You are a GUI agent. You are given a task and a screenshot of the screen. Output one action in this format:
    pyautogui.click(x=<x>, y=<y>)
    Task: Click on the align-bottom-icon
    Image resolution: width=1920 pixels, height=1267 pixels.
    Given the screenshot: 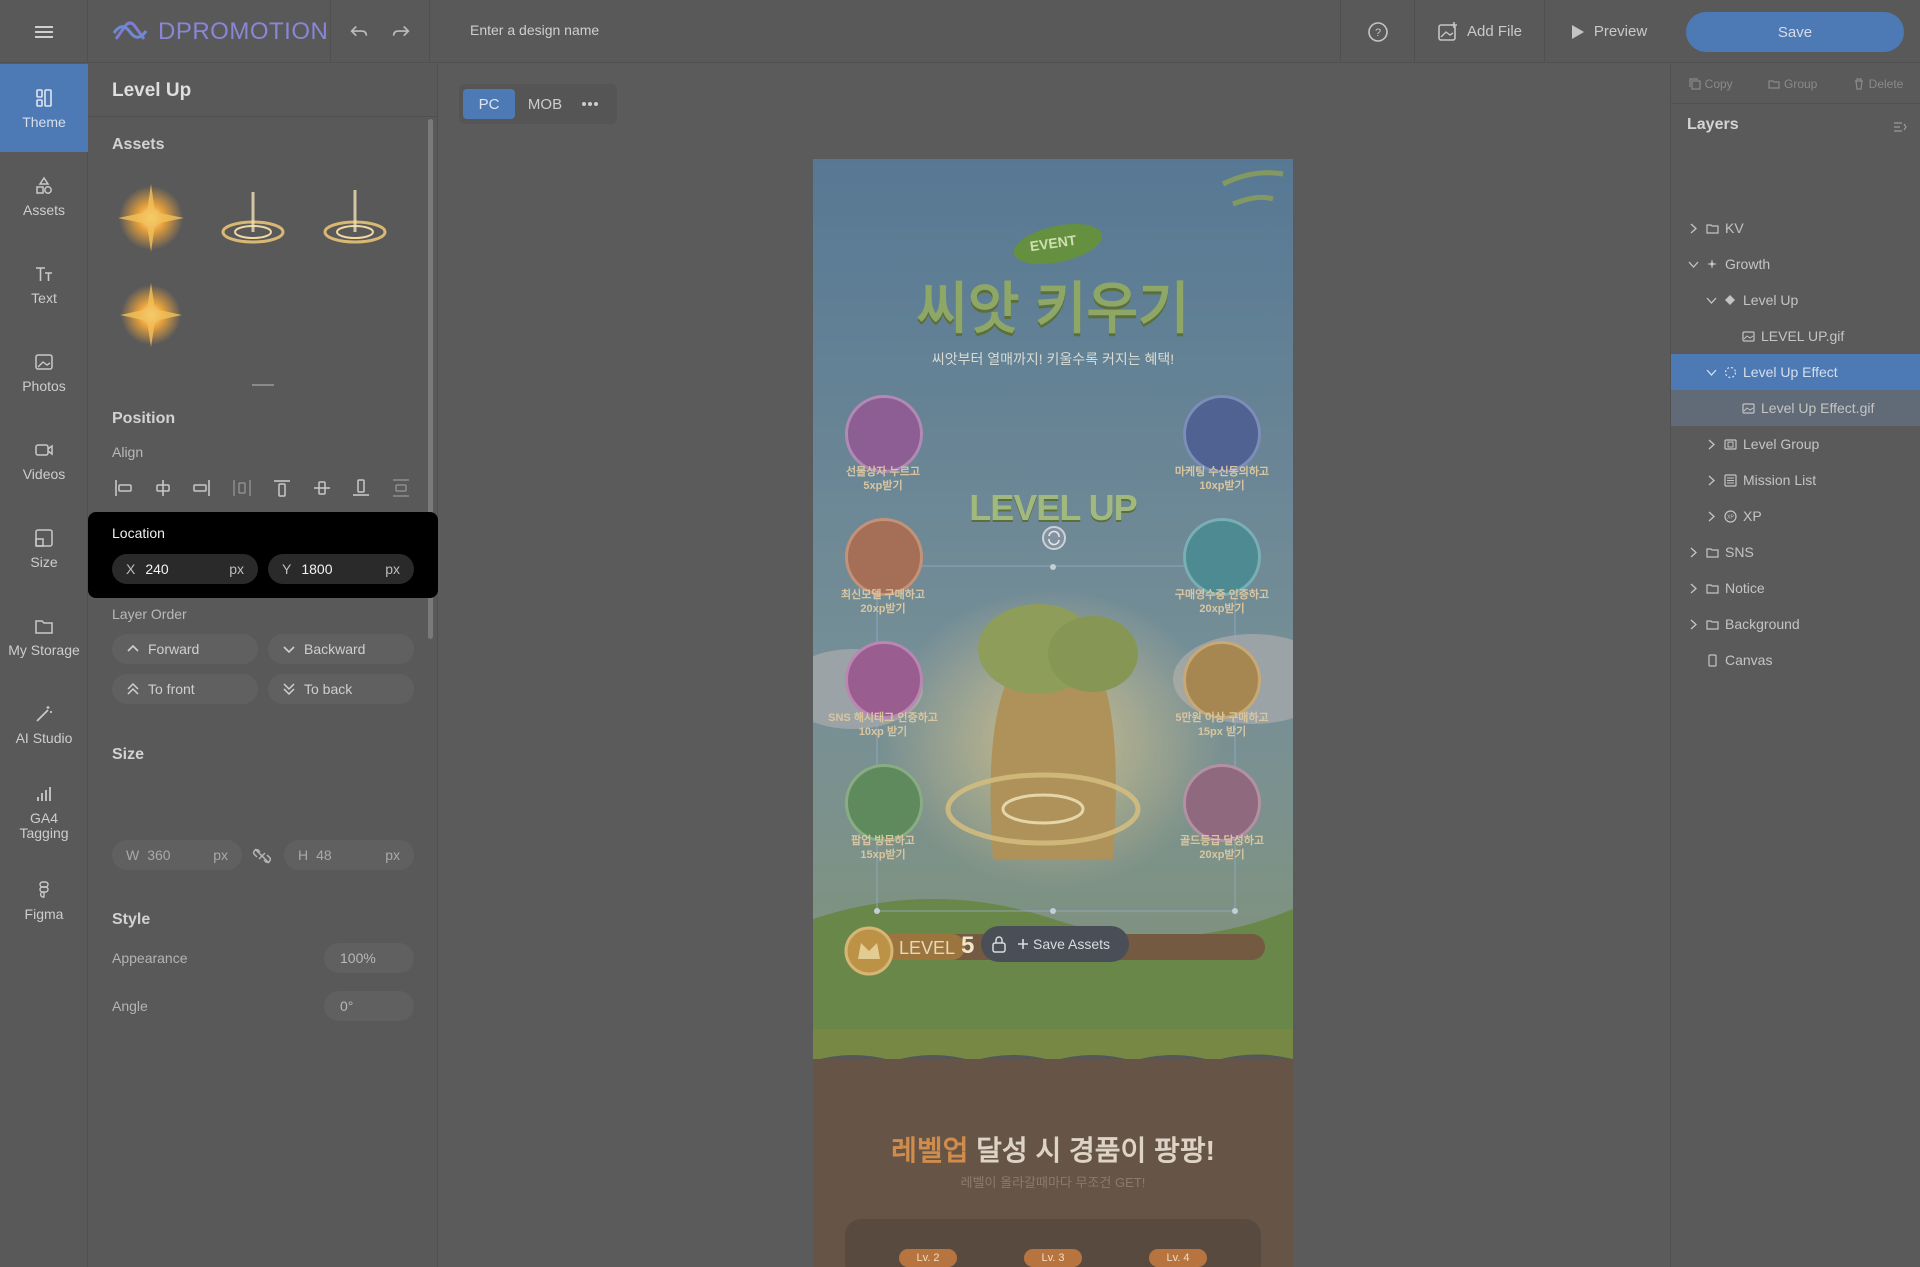 What is the action you would take?
    pyautogui.click(x=361, y=488)
    